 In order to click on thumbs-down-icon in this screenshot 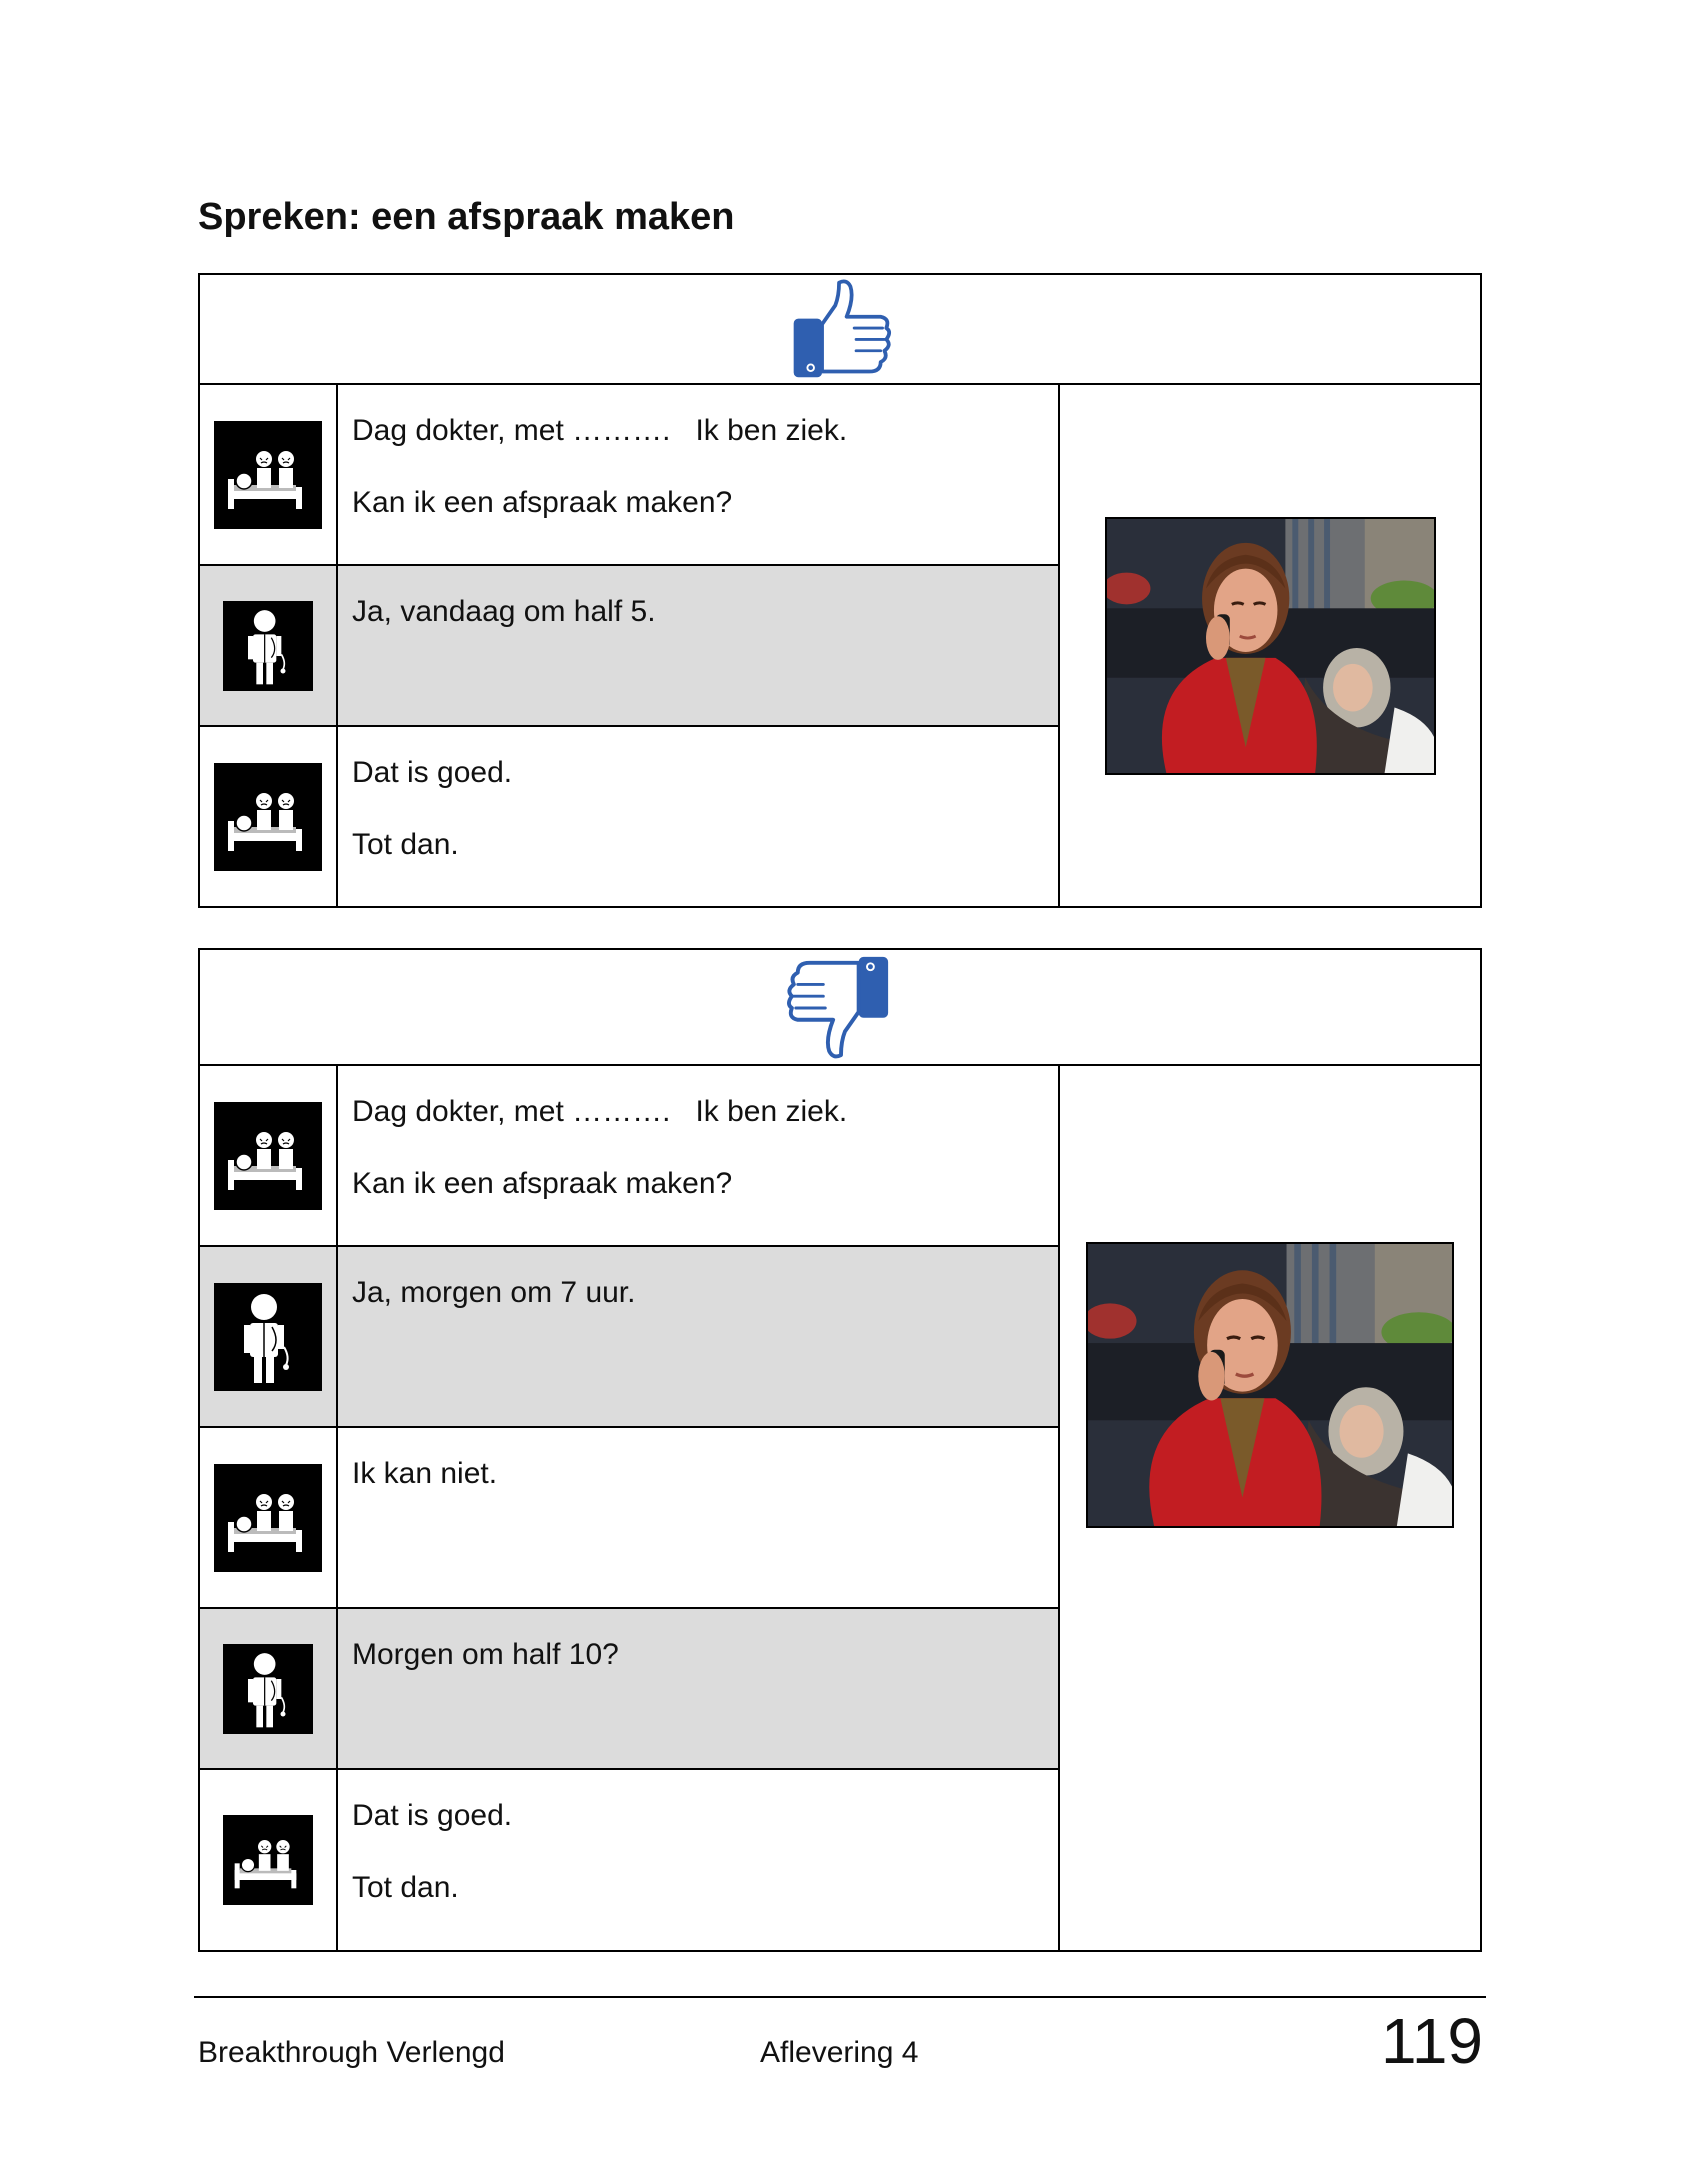, I will do `click(840, 1007)`.